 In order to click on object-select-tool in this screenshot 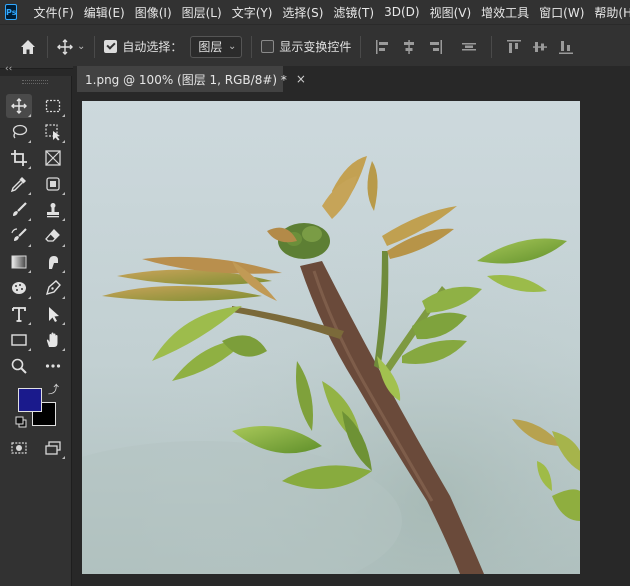, I will do `click(53, 132)`.